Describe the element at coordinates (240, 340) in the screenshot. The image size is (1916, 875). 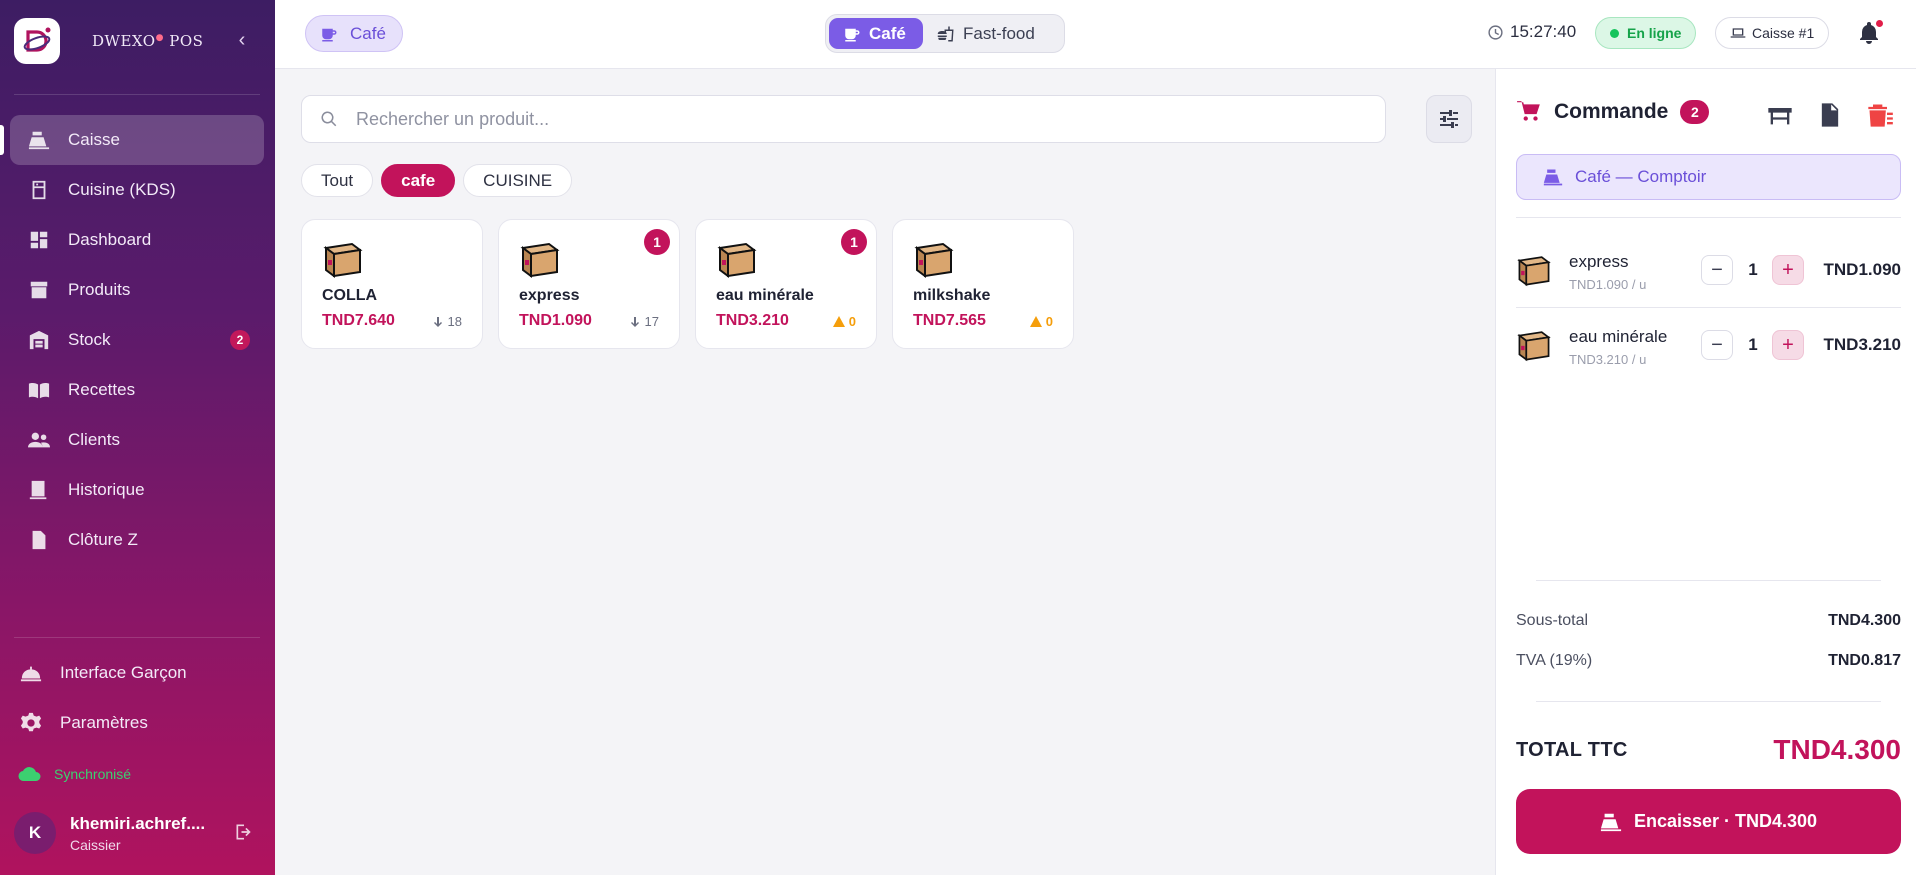
I see `stock-alert-badge: 2` at that location.